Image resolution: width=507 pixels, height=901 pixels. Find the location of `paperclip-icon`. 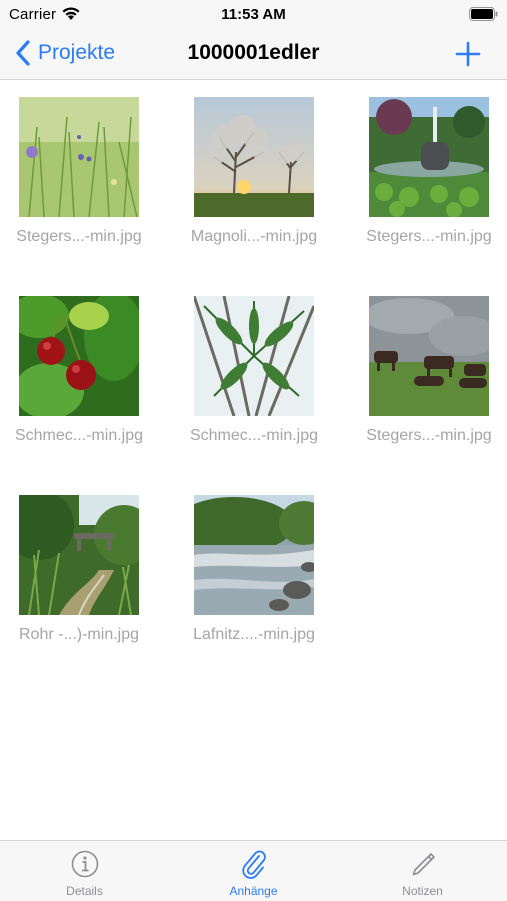

paperclip-icon is located at coordinates (254, 864).